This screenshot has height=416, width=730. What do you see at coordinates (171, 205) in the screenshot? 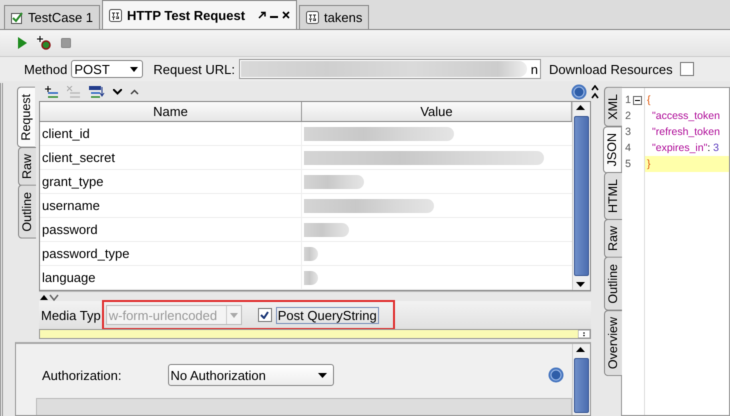
I see `parameter-name: username` at bounding box center [171, 205].